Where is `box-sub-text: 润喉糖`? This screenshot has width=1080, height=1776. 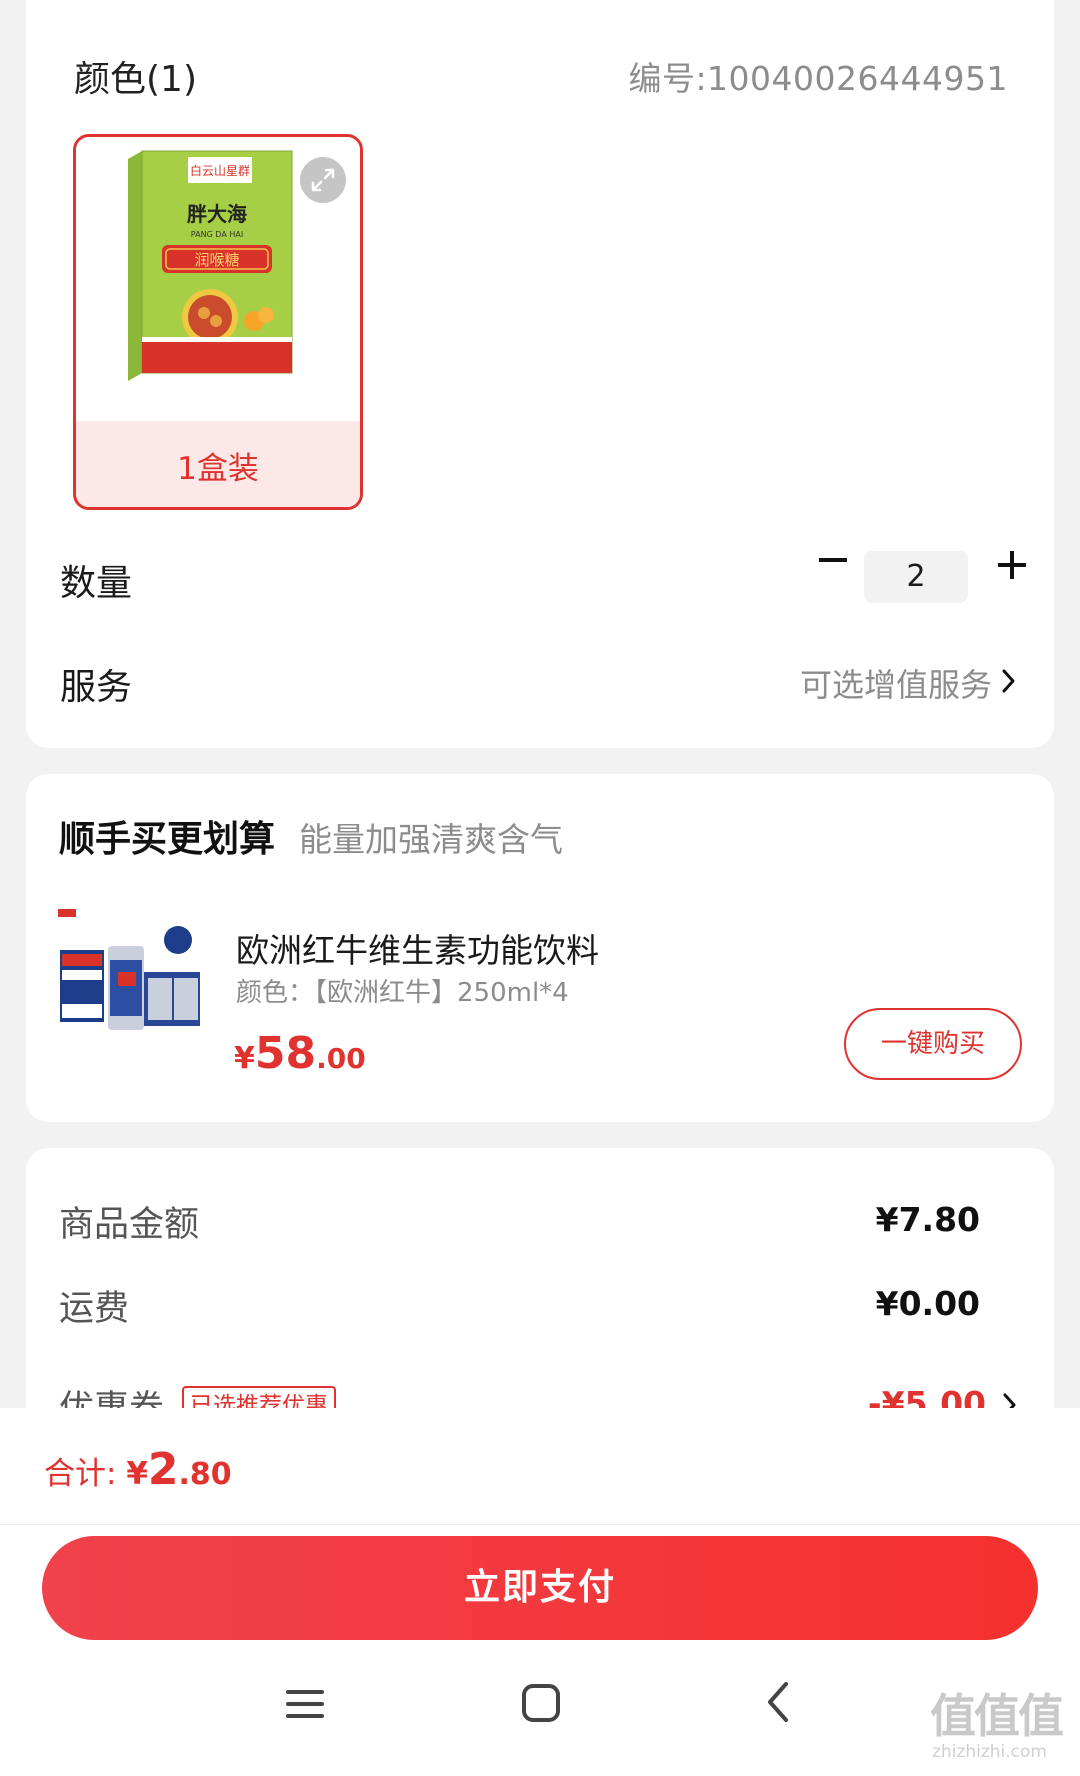 box-sub-text: 润喉糖 is located at coordinates (216, 260).